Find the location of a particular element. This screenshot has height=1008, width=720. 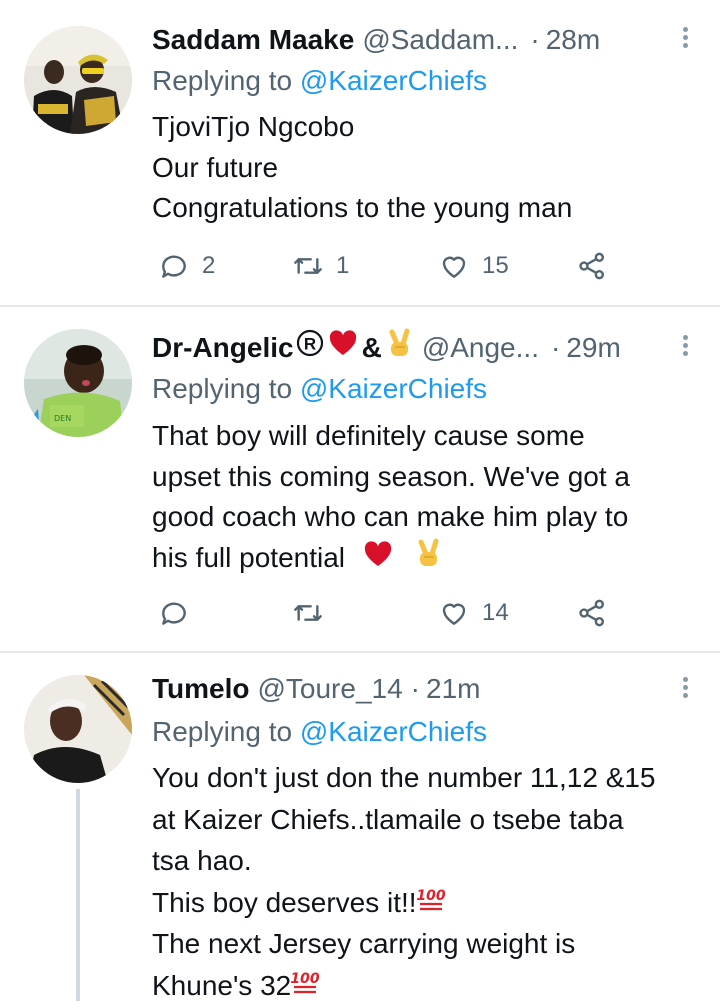

tweet-line: Our future is located at coordinates (215, 167).